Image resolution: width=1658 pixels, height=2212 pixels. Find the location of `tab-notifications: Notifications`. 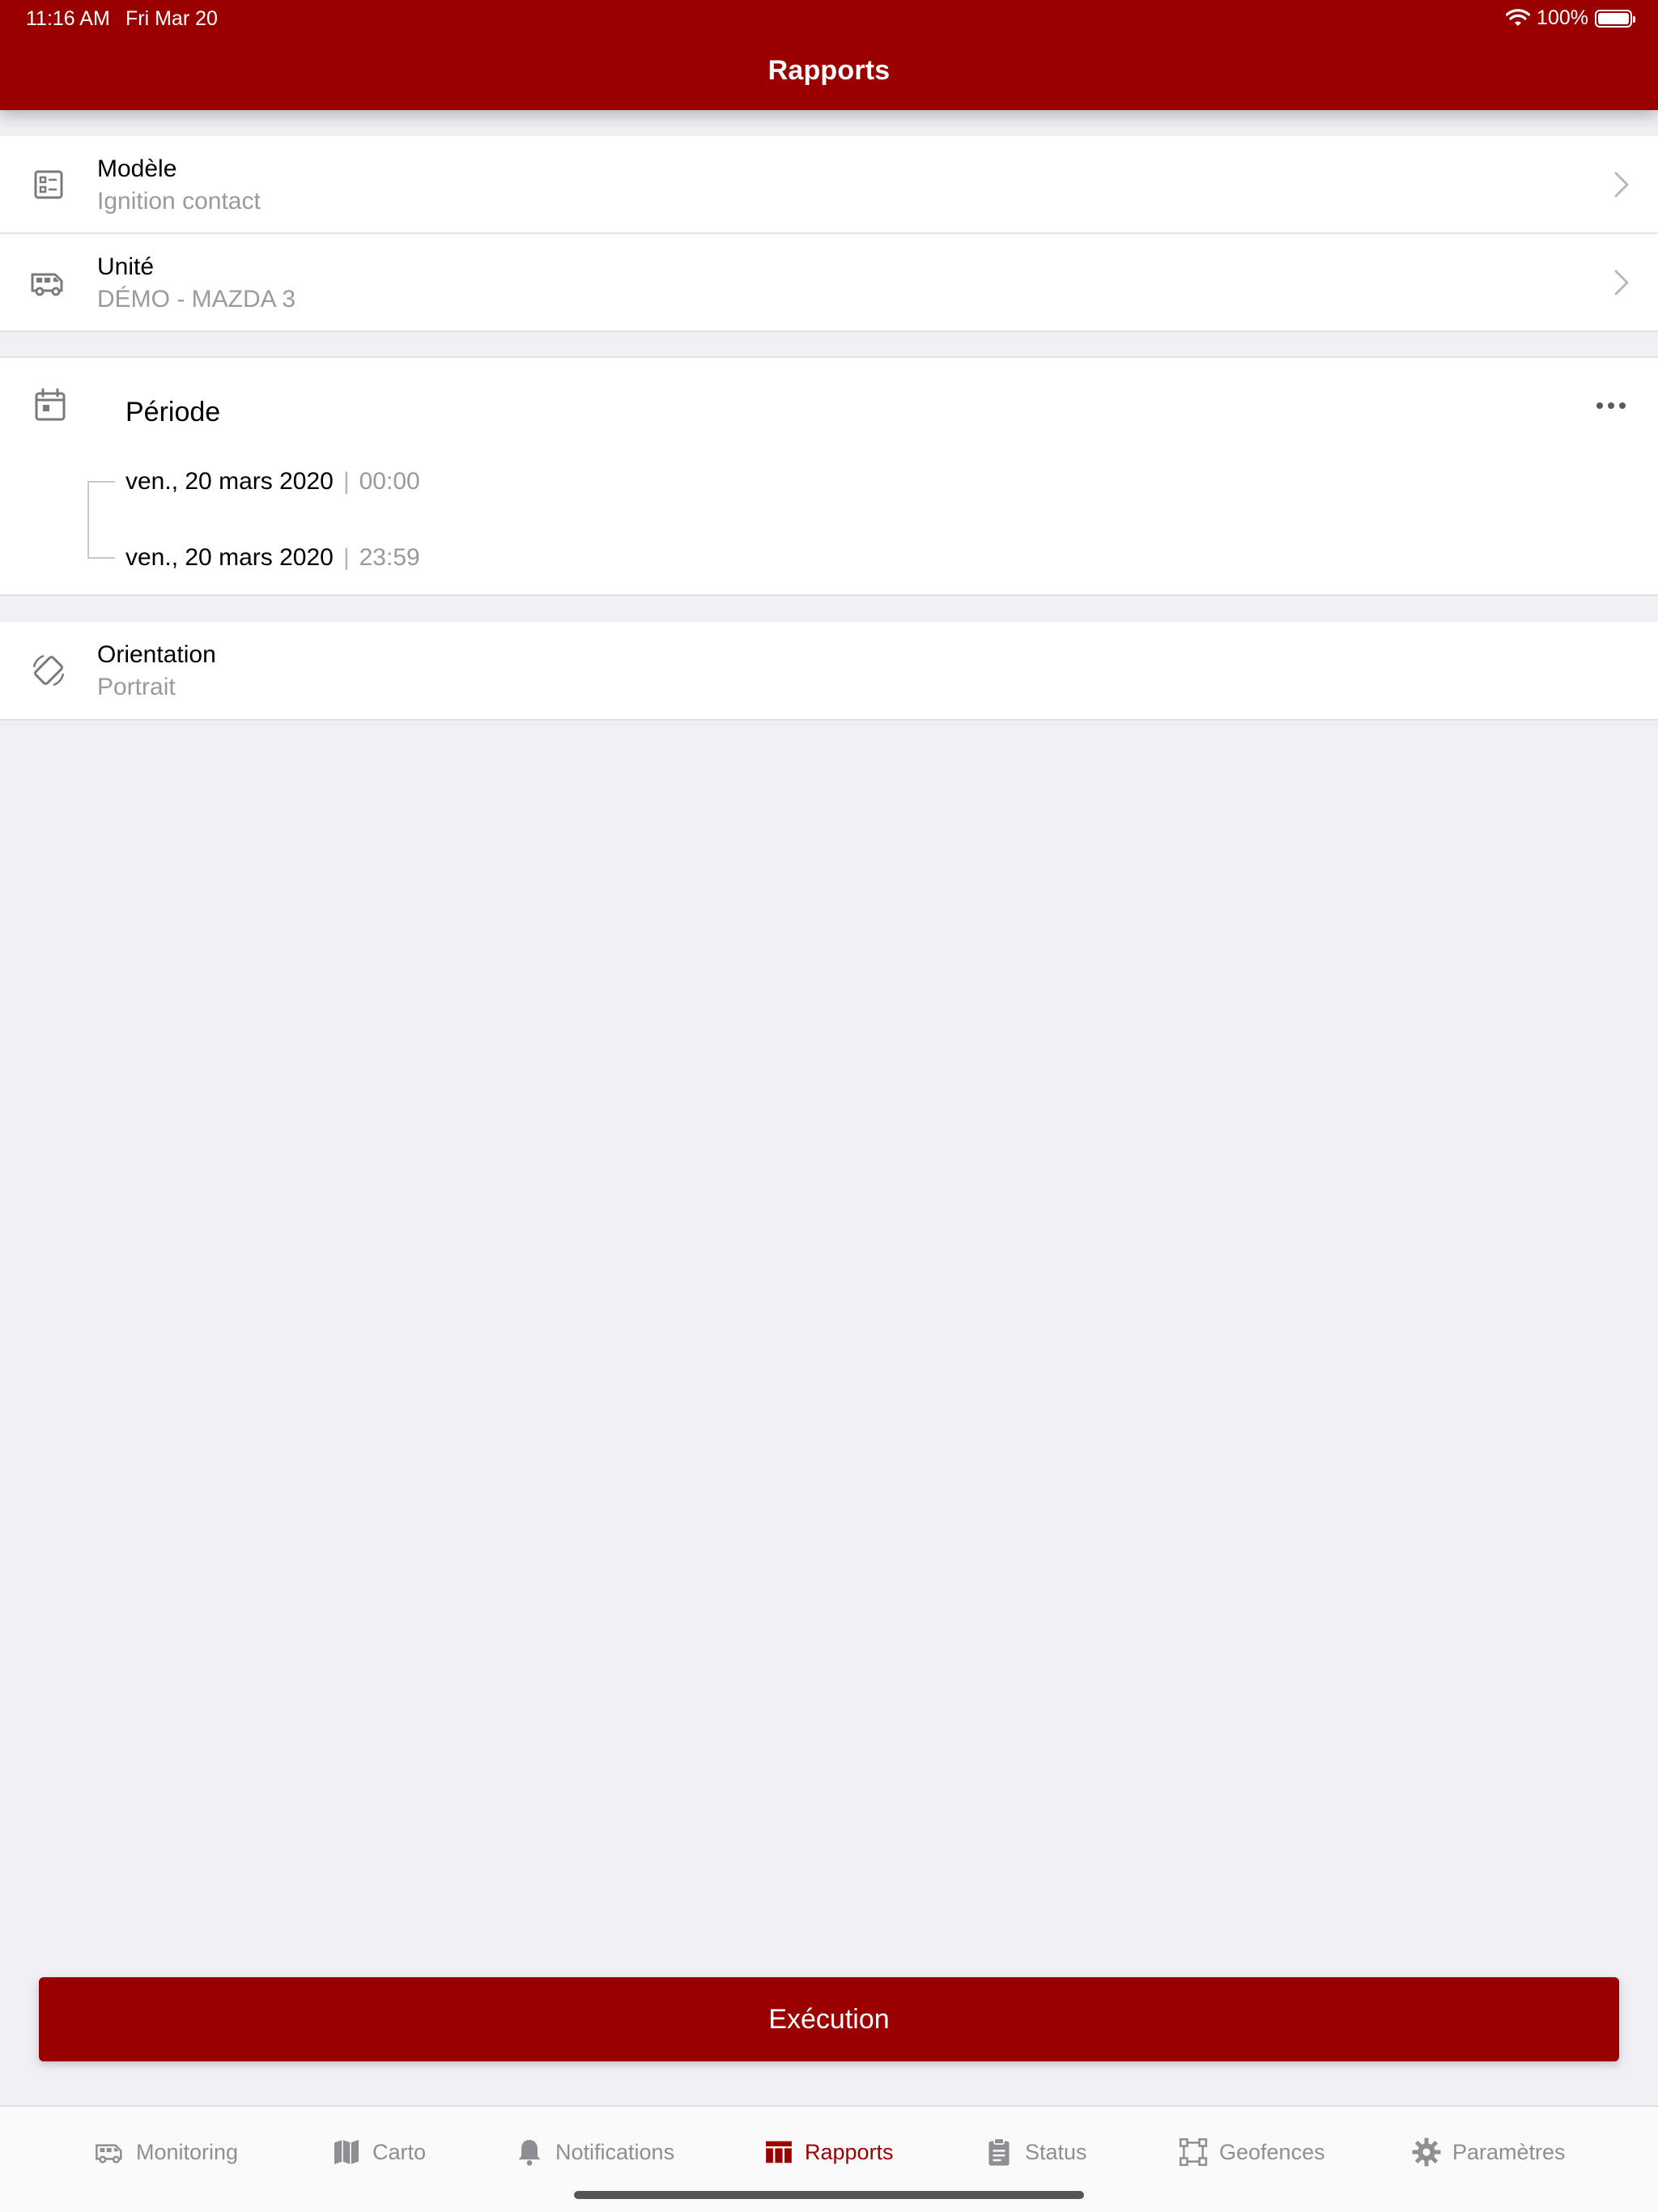

tab-notifications: Notifications is located at coordinates (593, 2152).